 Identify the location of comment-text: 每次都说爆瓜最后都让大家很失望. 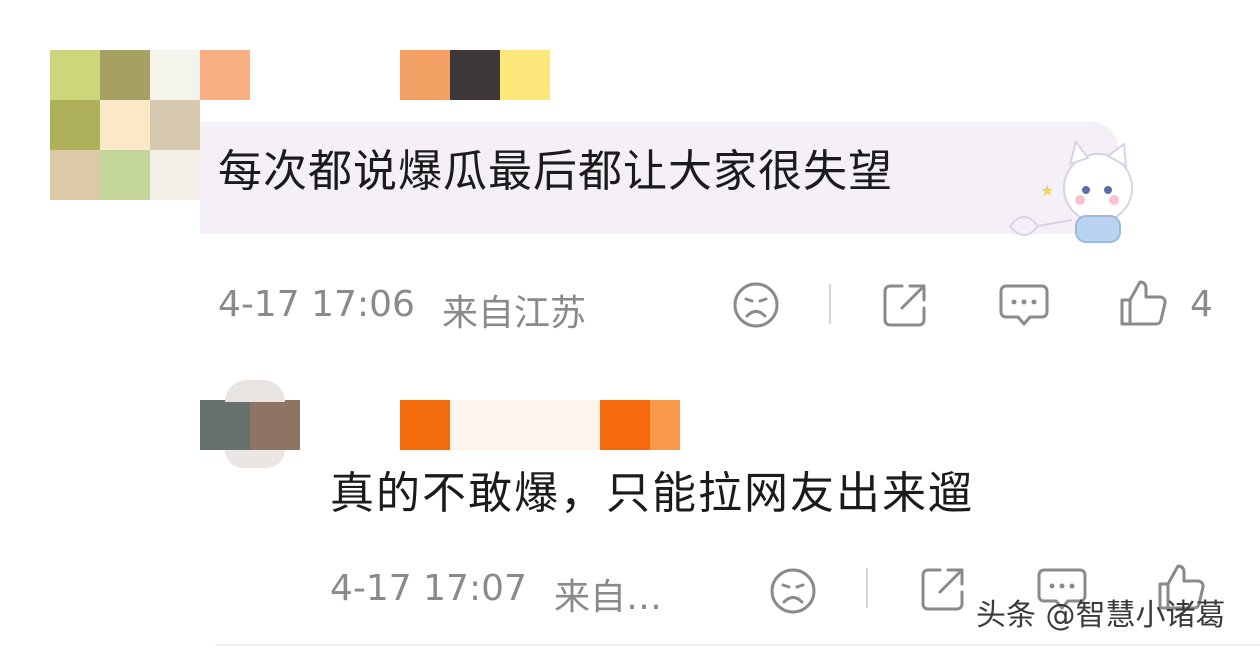
(555, 171).